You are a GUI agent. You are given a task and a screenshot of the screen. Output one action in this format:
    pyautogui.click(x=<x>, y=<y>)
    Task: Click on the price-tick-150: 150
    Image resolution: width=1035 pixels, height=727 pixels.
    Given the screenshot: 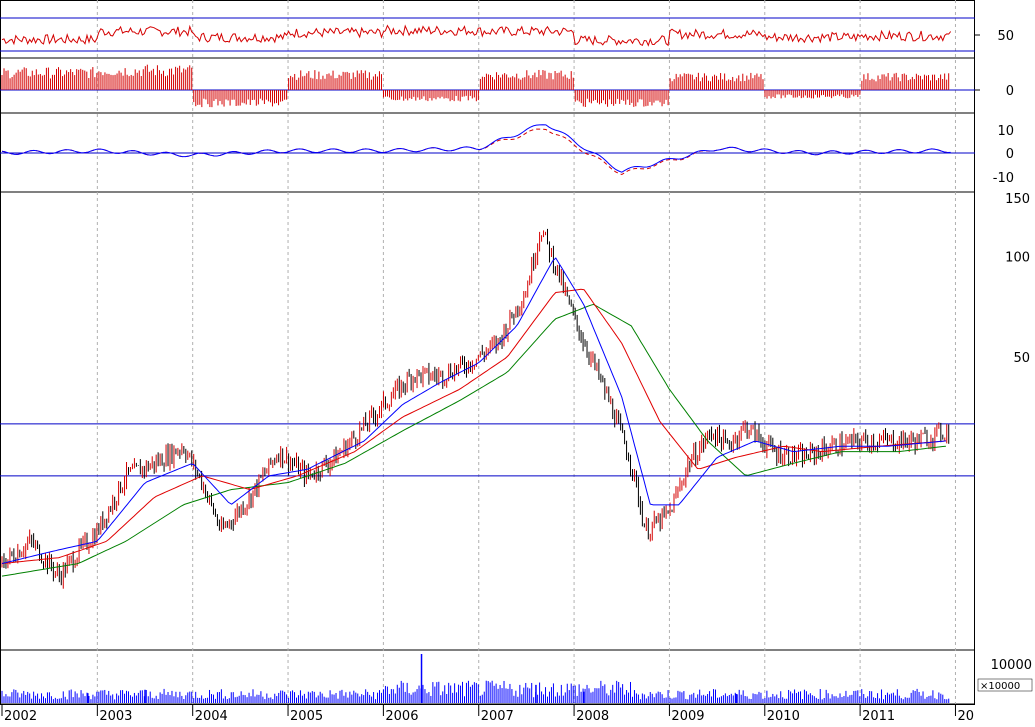 What is the action you would take?
    pyautogui.click(x=1017, y=199)
    